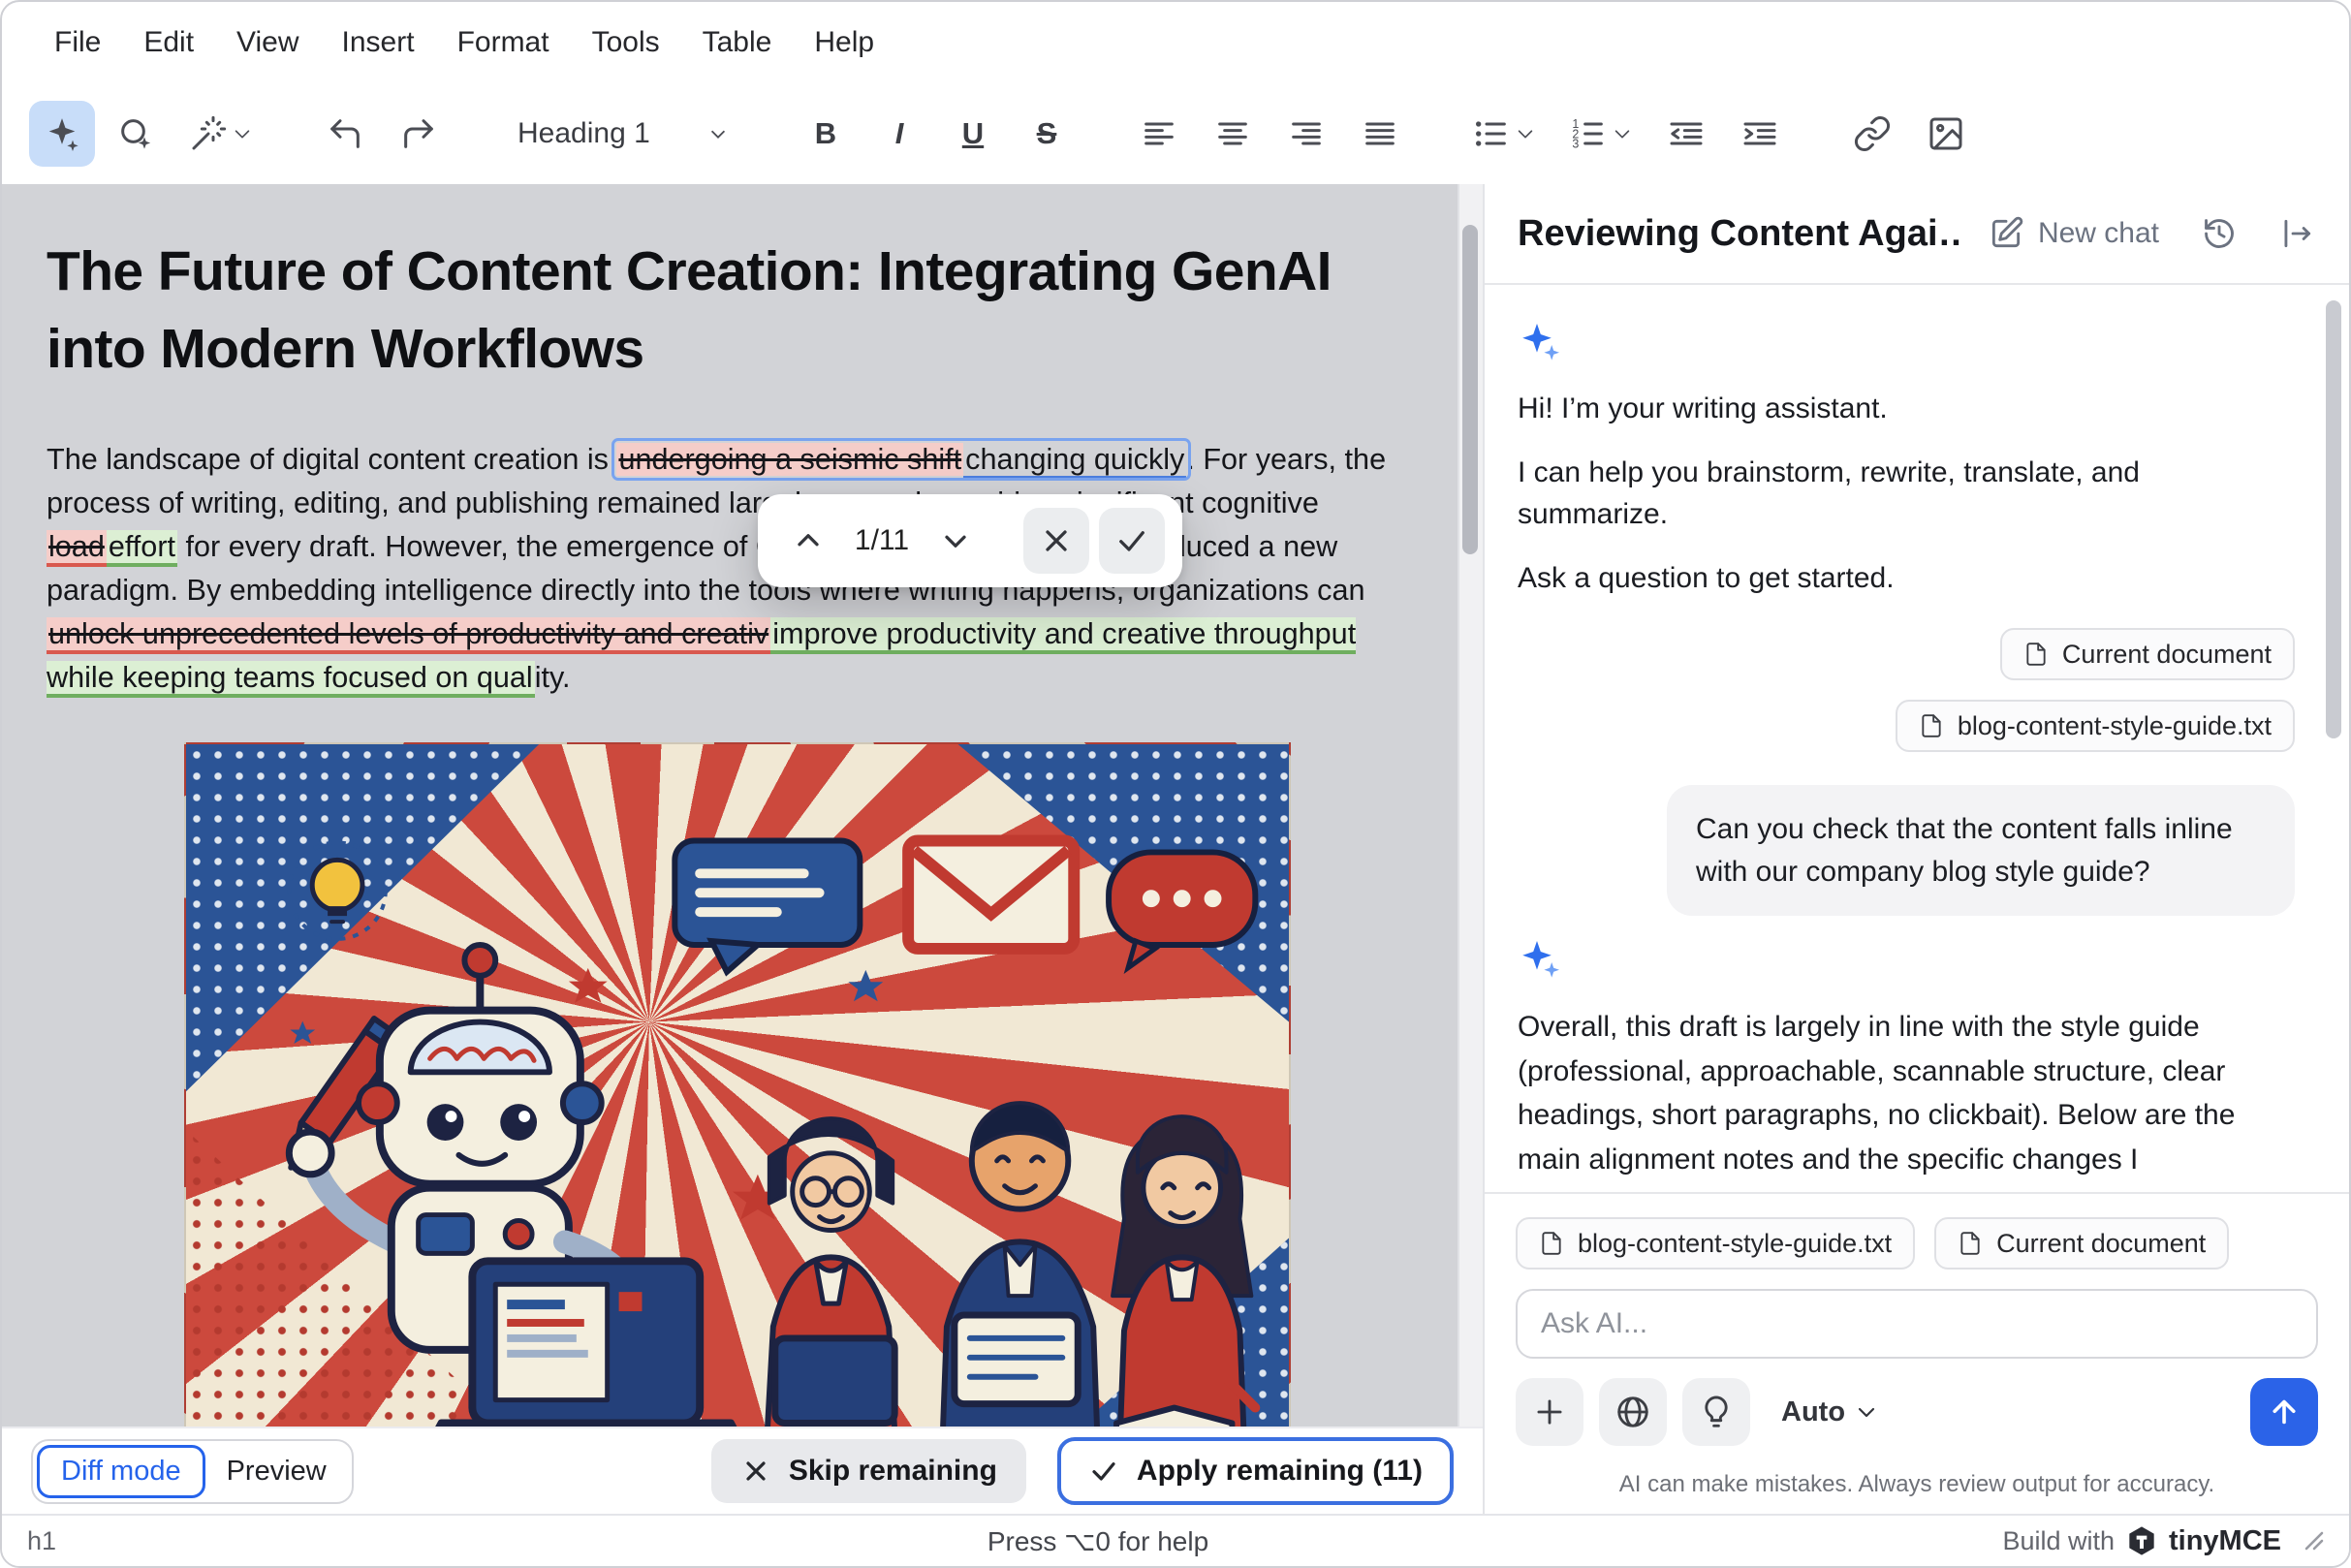 Image resolution: width=2351 pixels, height=1568 pixels. What do you see at coordinates (868, 1471) in the screenshot?
I see `skip-remaining-button: Skip remaining` at bounding box center [868, 1471].